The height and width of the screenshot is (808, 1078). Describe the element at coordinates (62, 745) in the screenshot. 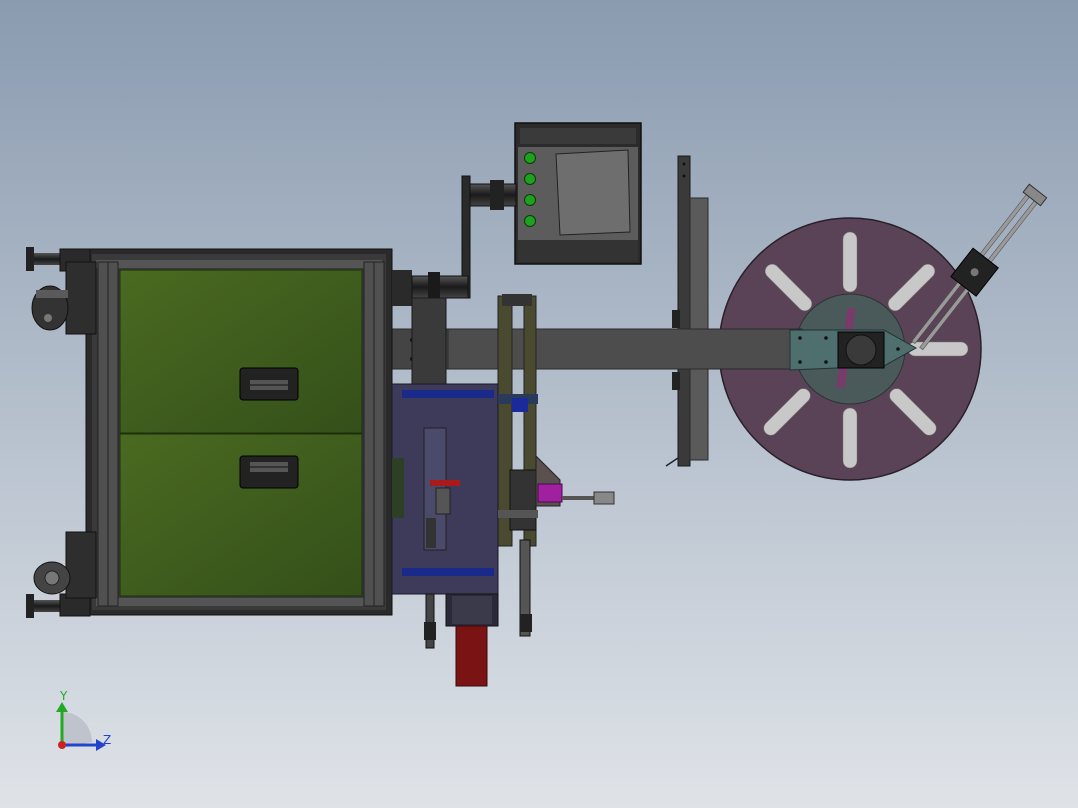

I see `x-axis-dot` at that location.